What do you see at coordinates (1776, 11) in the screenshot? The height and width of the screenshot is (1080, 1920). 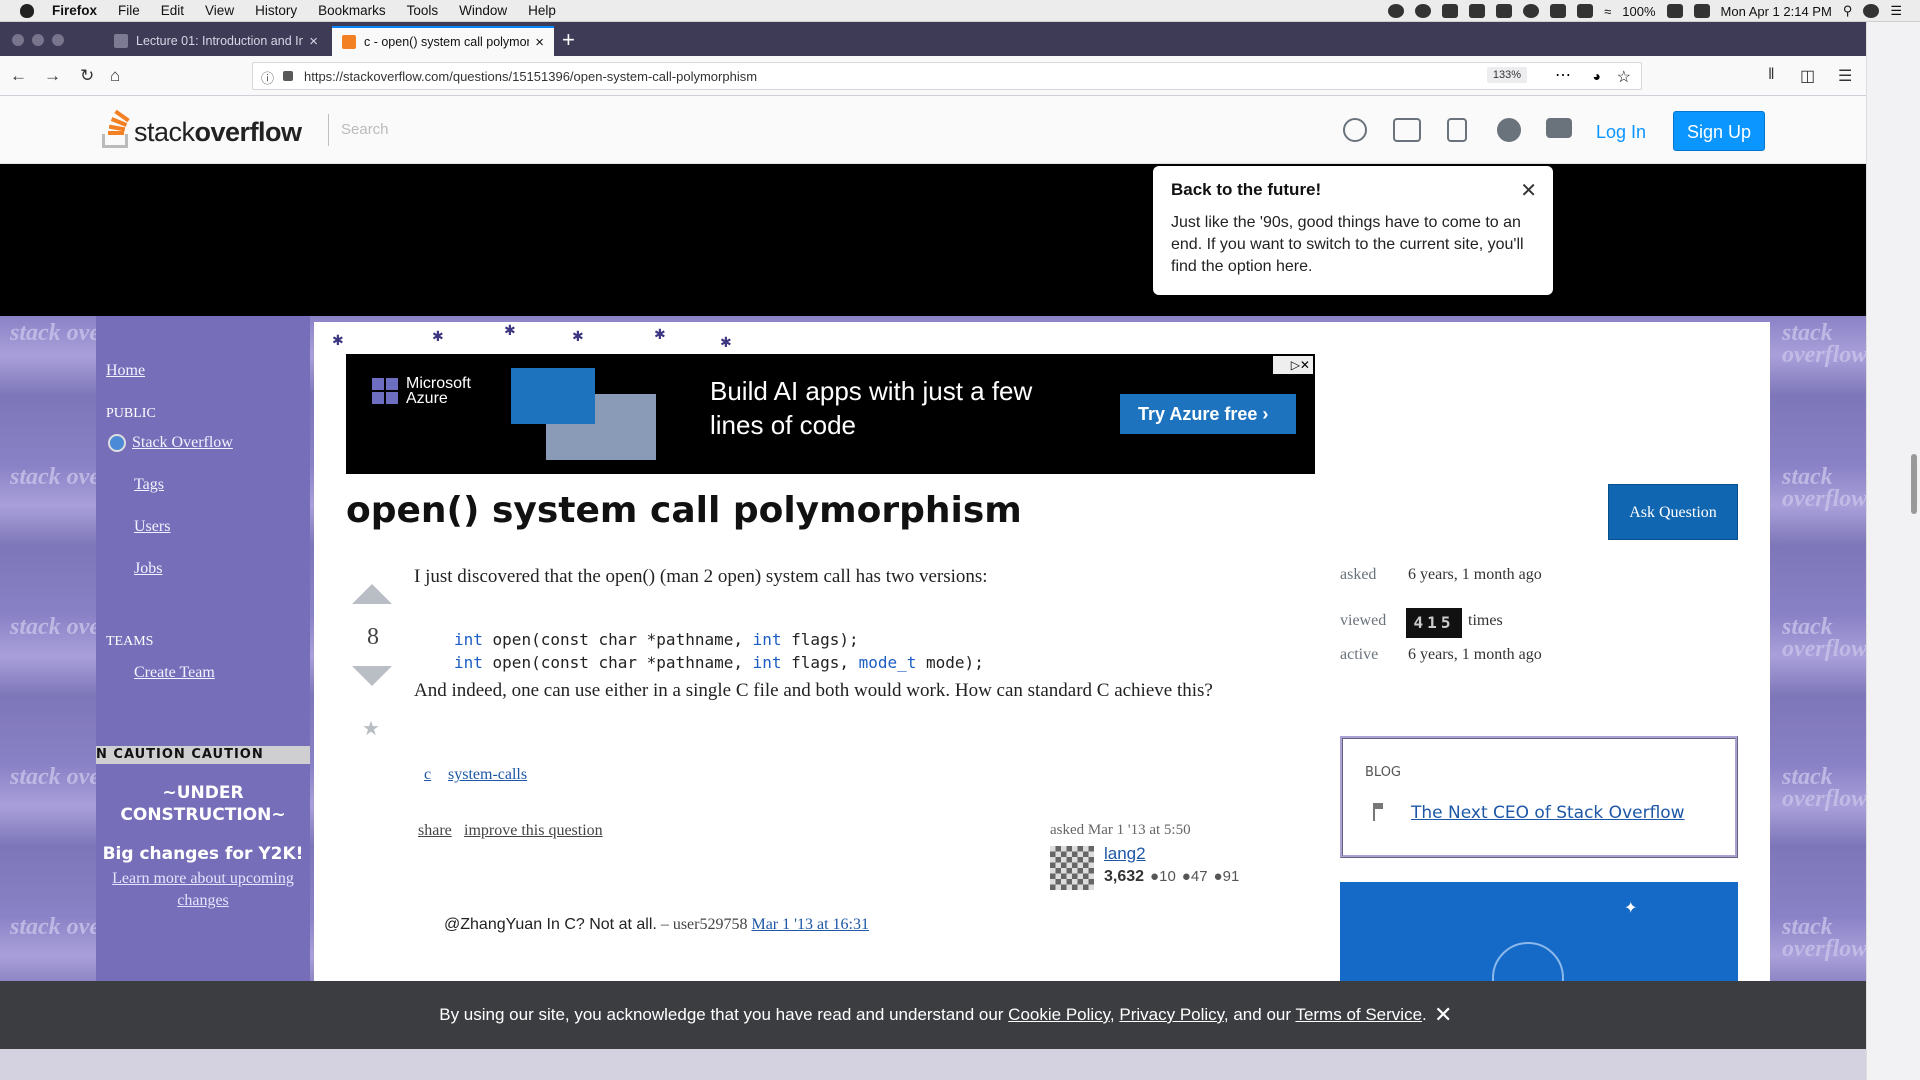 I see `clock: Mon Apr 1 2:14 PM` at bounding box center [1776, 11].